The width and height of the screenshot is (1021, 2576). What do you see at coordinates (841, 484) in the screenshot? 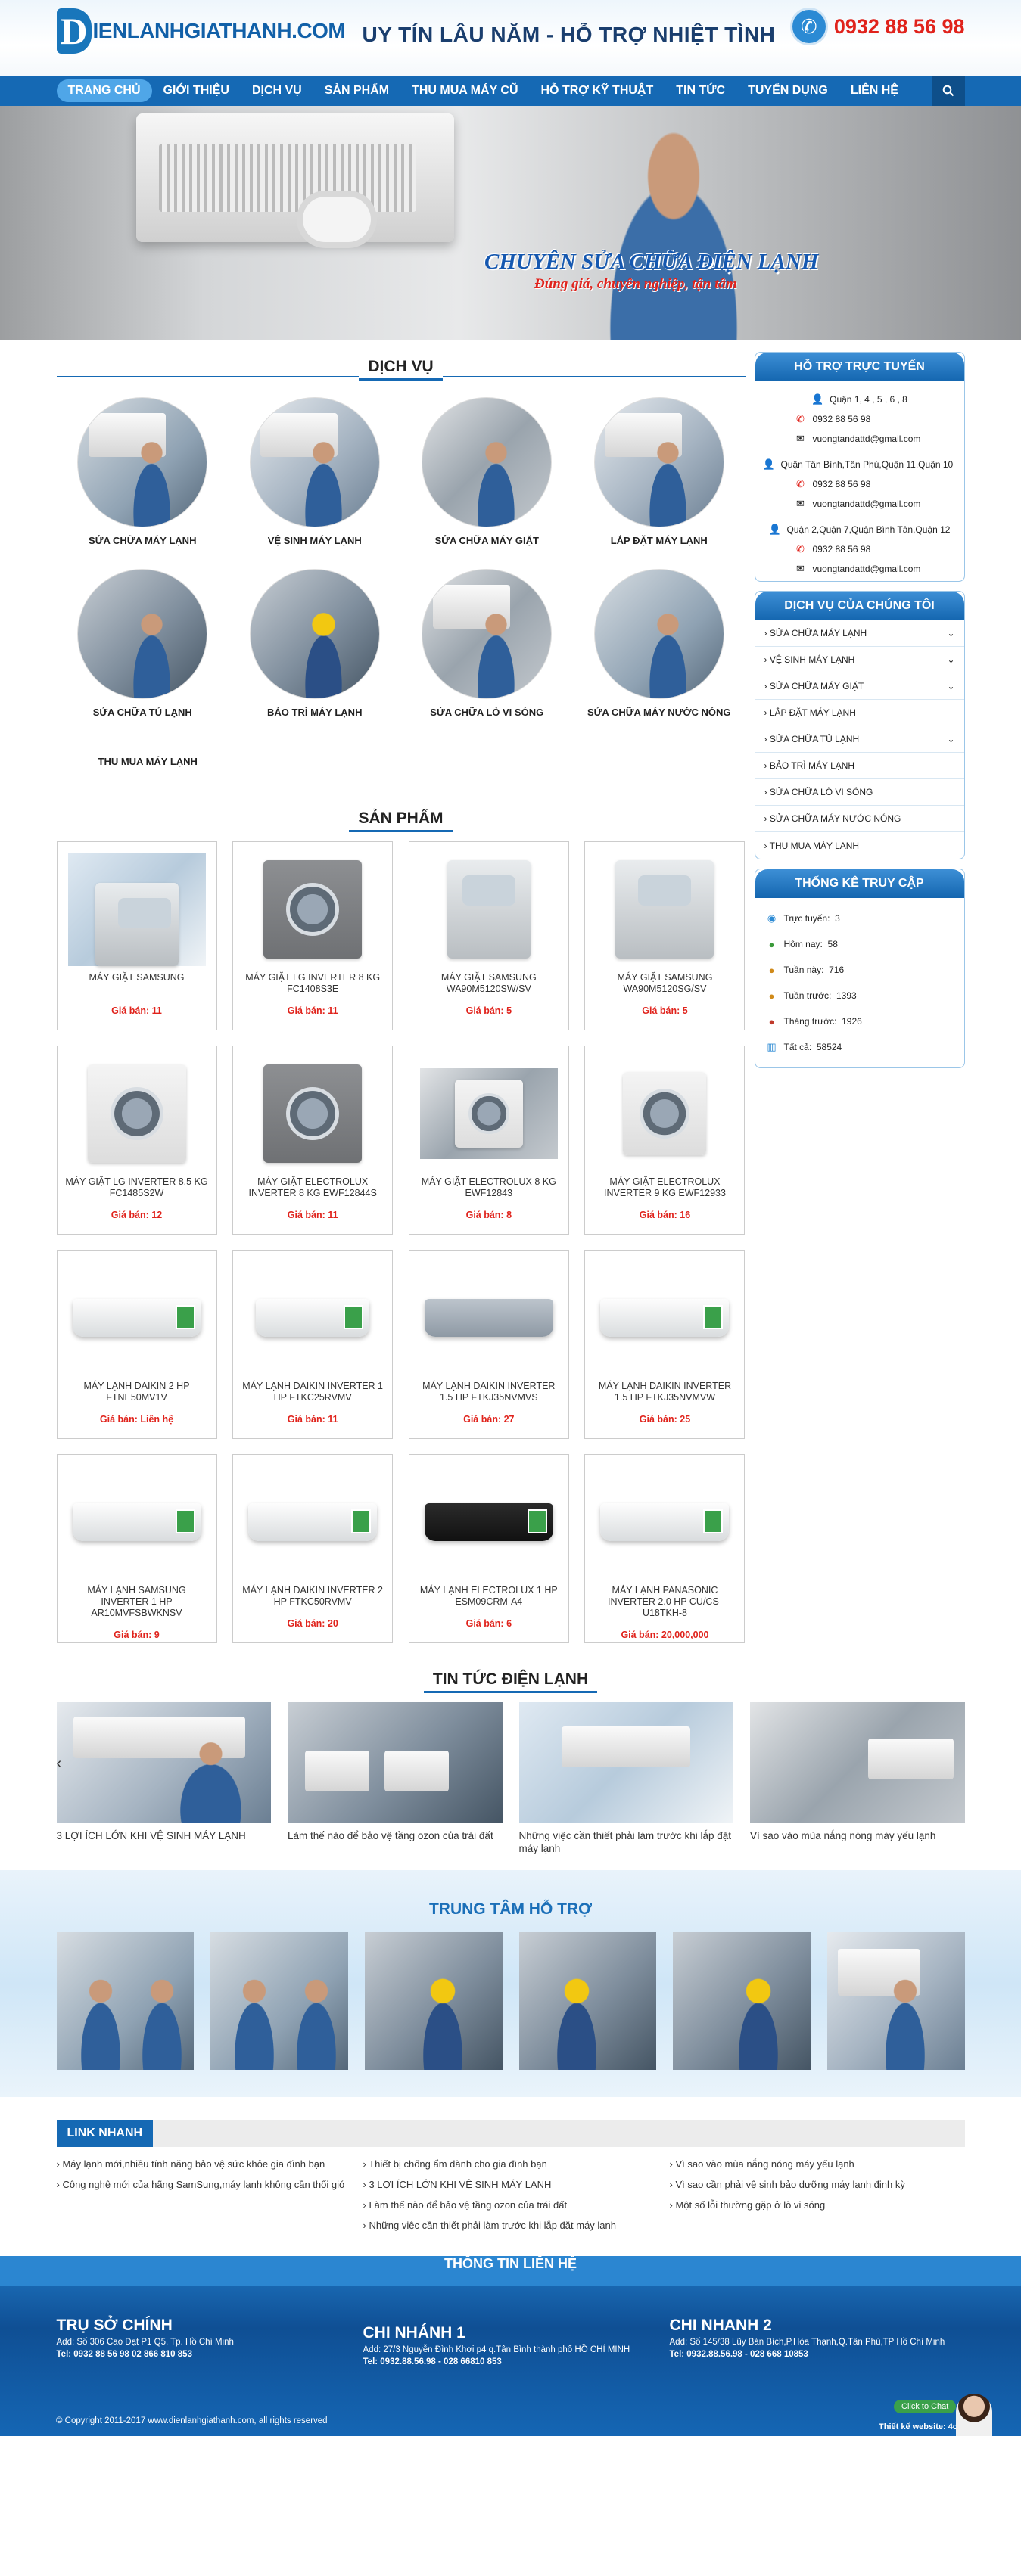
I see `support-phone: 0932 88 56 98` at bounding box center [841, 484].